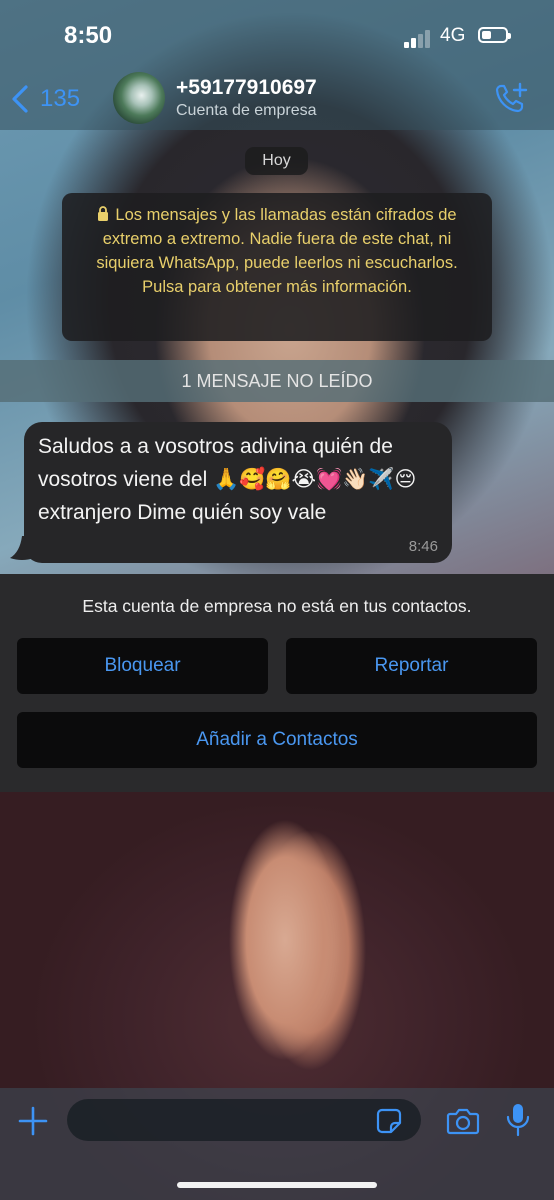  What do you see at coordinates (88, 35) in the screenshot?
I see `status-time: 8:50` at bounding box center [88, 35].